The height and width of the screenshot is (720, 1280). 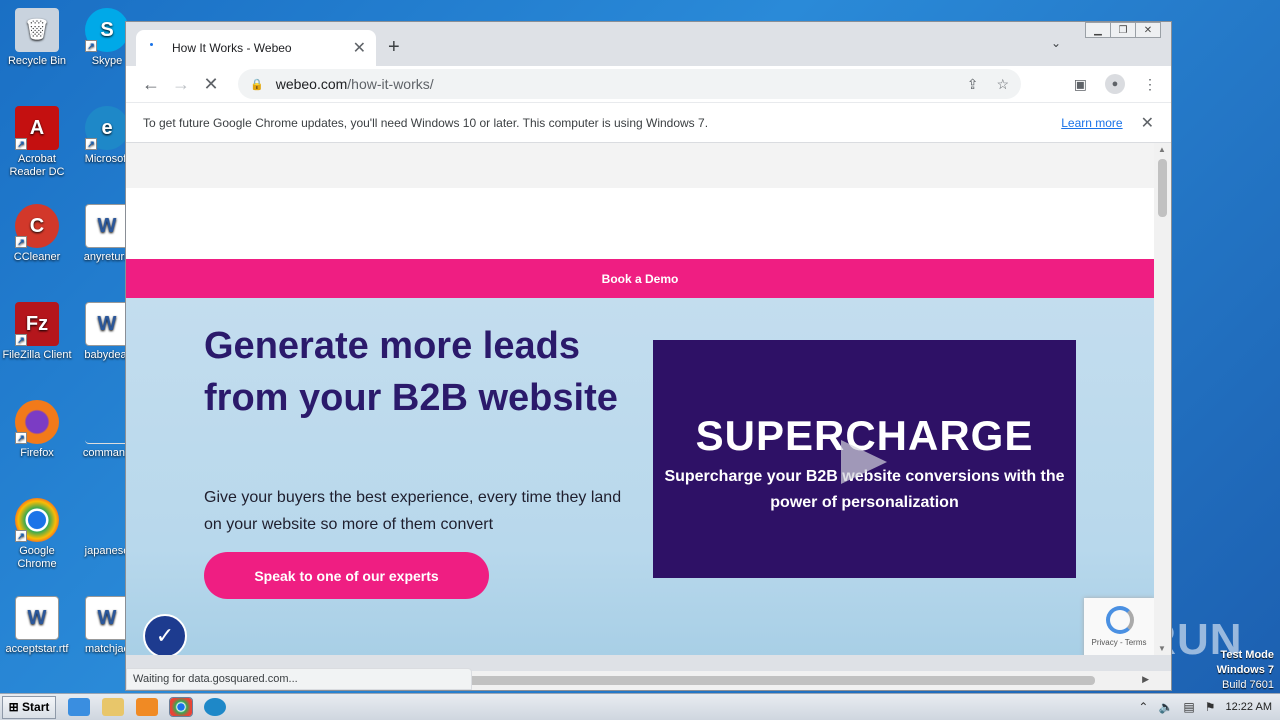 I want to click on system-tray: ⌃ 🔈 ▤ ⚑ 12:22 AM, so click(x=1205, y=707).